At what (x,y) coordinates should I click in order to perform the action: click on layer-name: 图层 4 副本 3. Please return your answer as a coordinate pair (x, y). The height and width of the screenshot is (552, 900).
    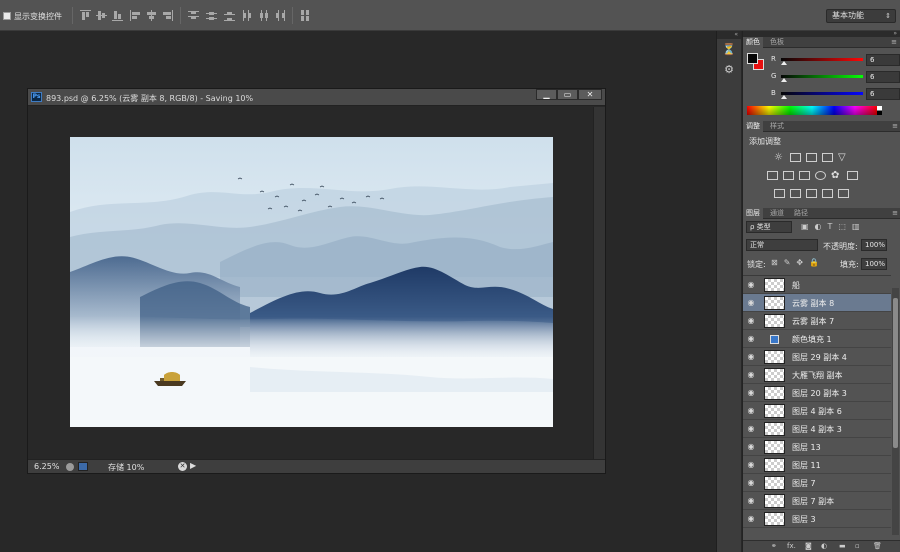
    Looking at the image, I should click on (817, 429).